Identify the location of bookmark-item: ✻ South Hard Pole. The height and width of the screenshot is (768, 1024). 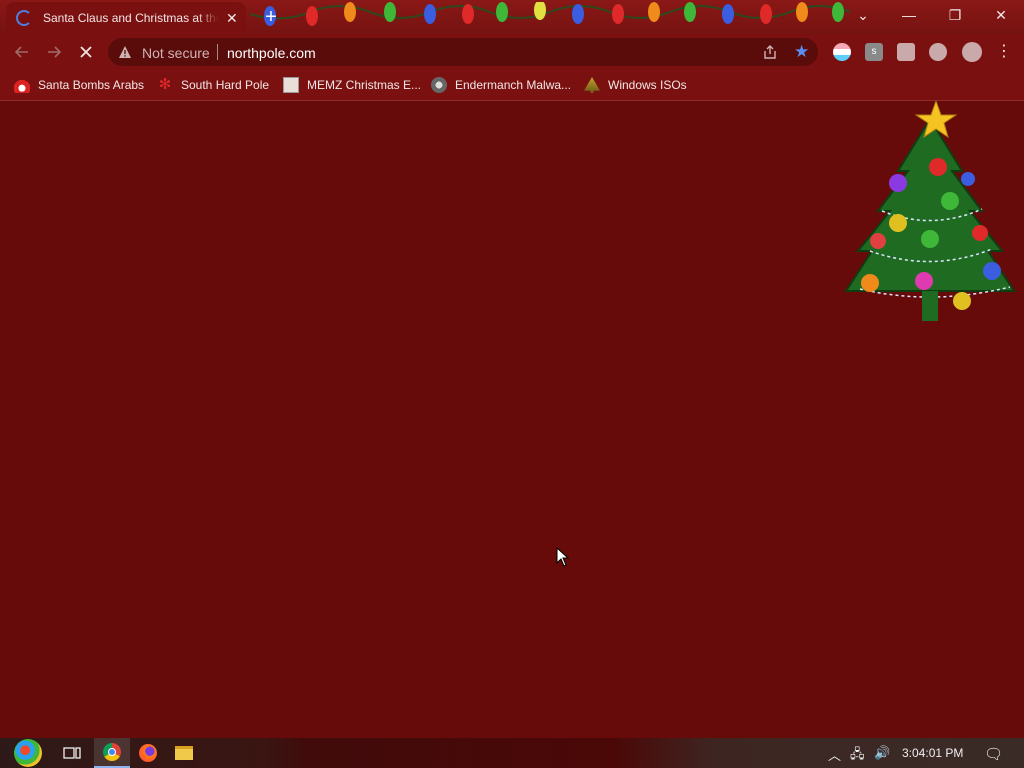
(213, 85).